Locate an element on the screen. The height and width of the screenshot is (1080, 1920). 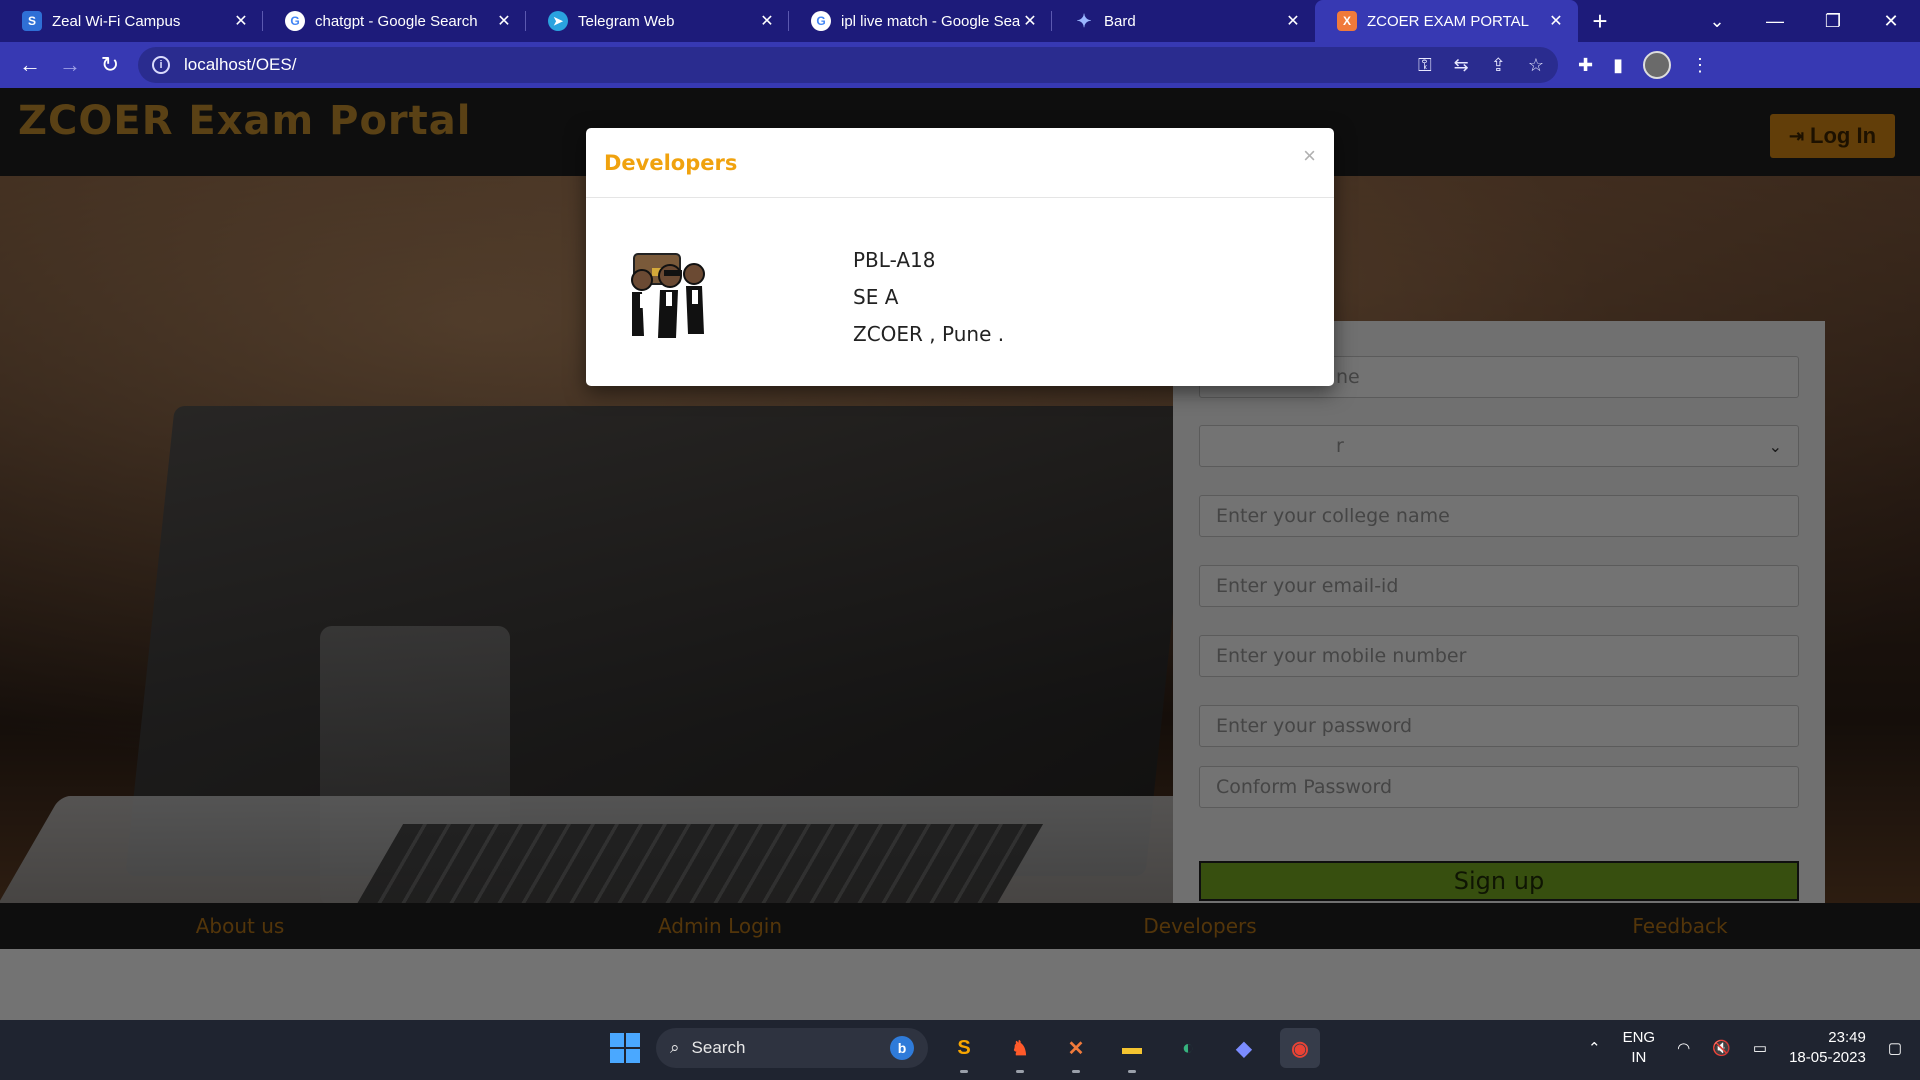
developer-info: PBL-A18 SE A ZCOER , Pune . is located at coordinates (928, 297).